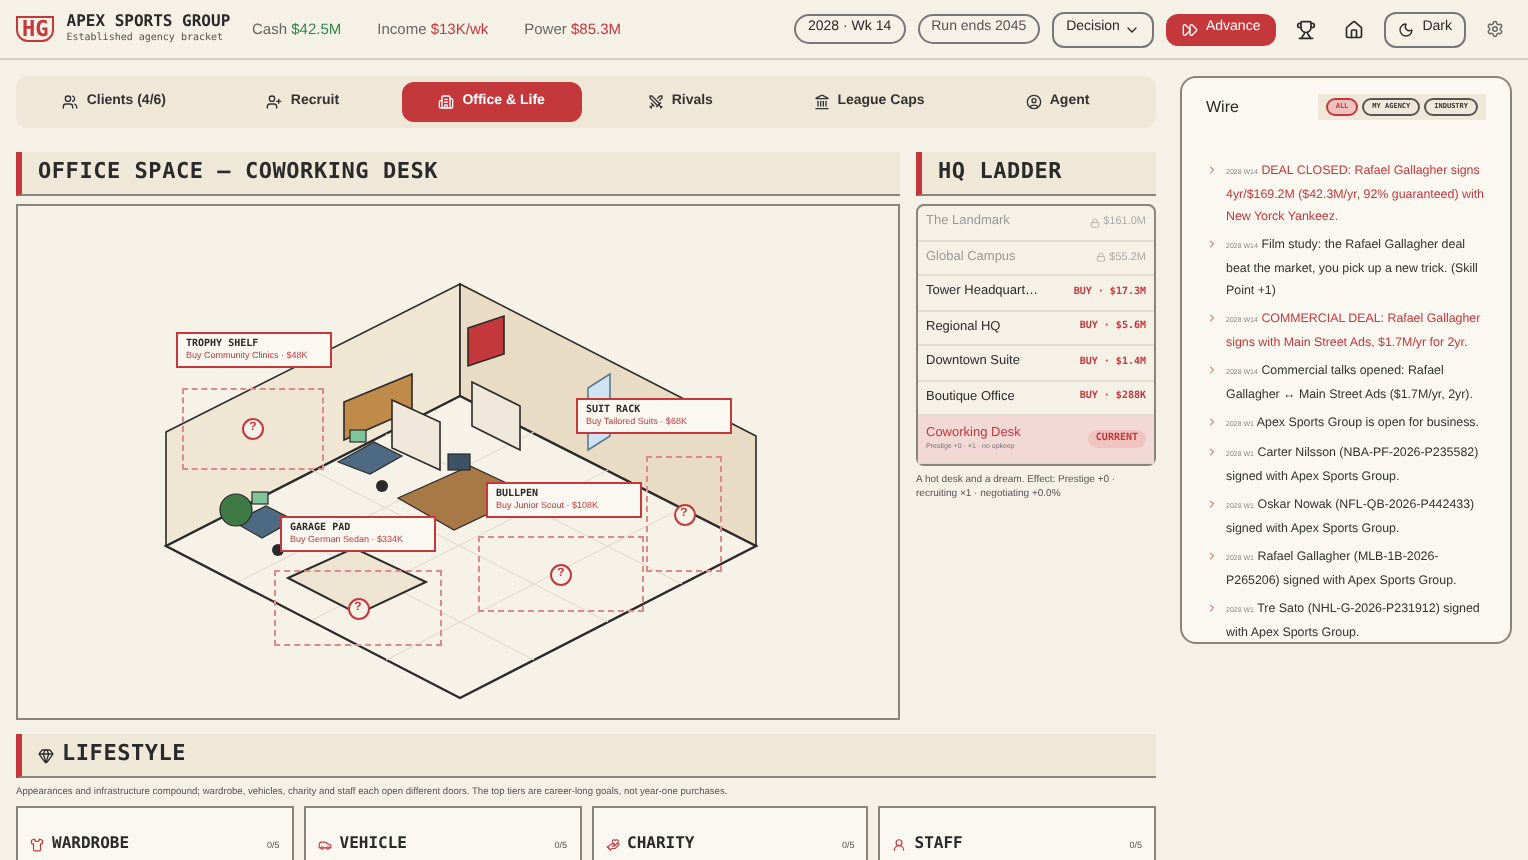  I want to click on user-plus-icon, so click(274, 102).